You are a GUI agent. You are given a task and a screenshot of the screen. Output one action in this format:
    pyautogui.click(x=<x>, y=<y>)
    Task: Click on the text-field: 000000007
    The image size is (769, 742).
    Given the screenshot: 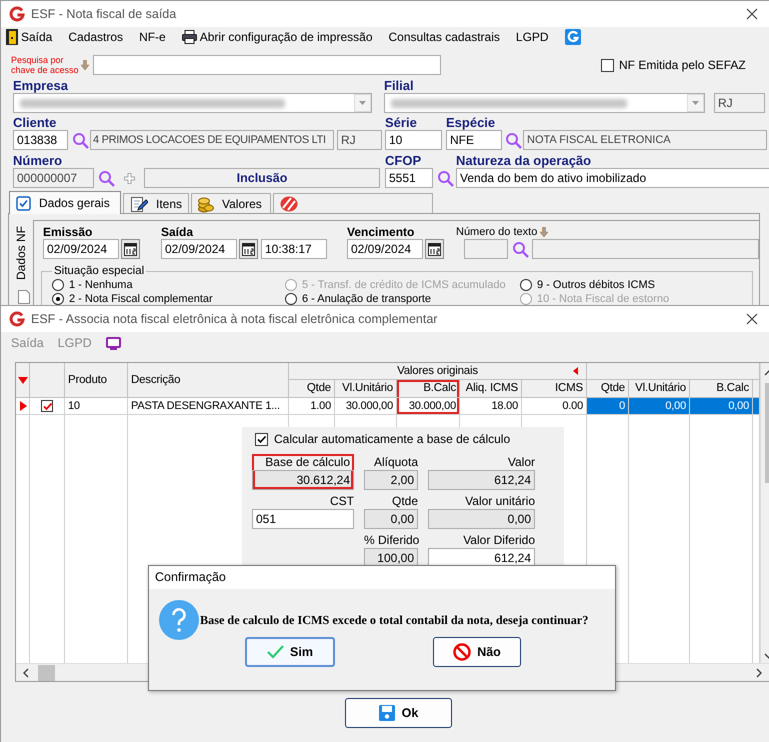 What is the action you would take?
    pyautogui.click(x=53, y=178)
    